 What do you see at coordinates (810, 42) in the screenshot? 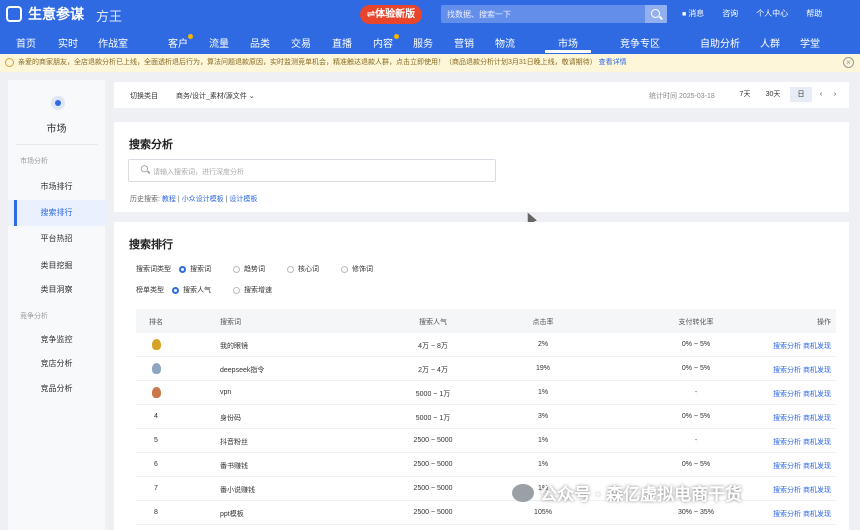
I see `nav-academy: 学堂` at bounding box center [810, 42].